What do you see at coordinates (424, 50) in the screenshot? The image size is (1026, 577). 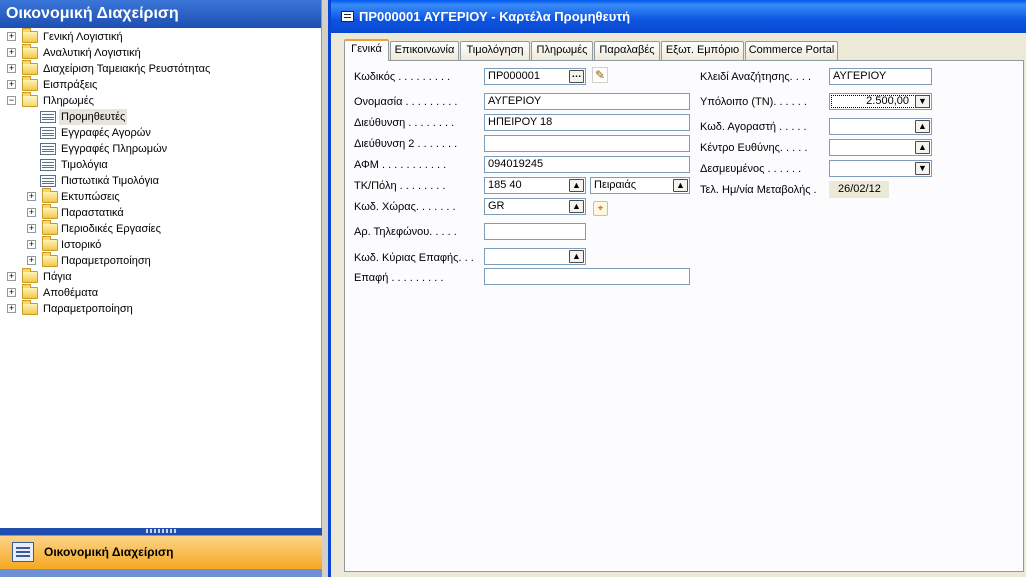 I see `tab-communication: Επικοινωνία` at bounding box center [424, 50].